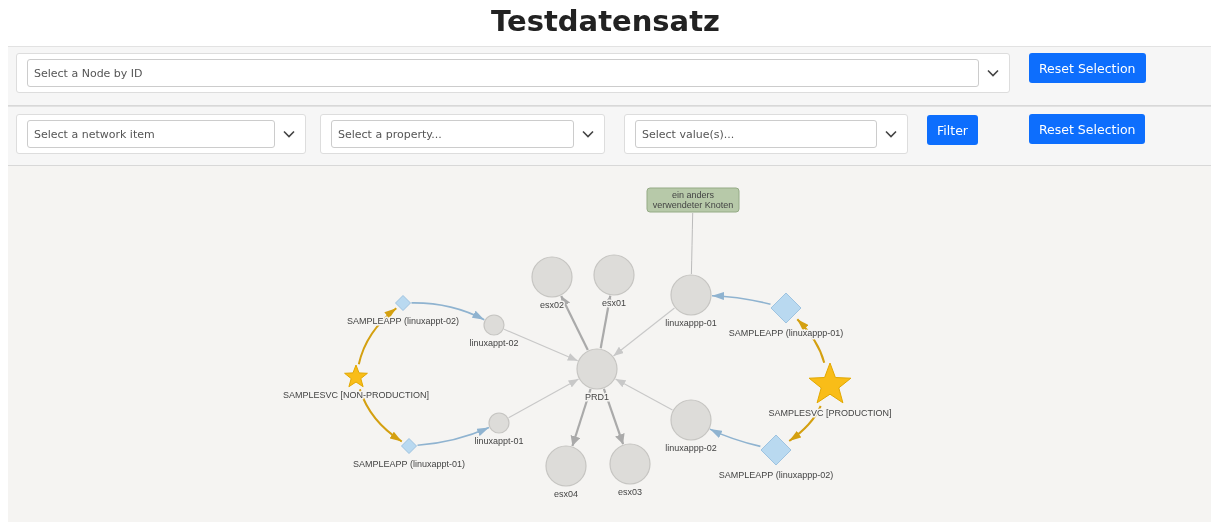 This screenshot has height=522, width=1211. Describe the element at coordinates (691, 448) in the screenshot. I see `node-label: linuxappp-02` at that location.